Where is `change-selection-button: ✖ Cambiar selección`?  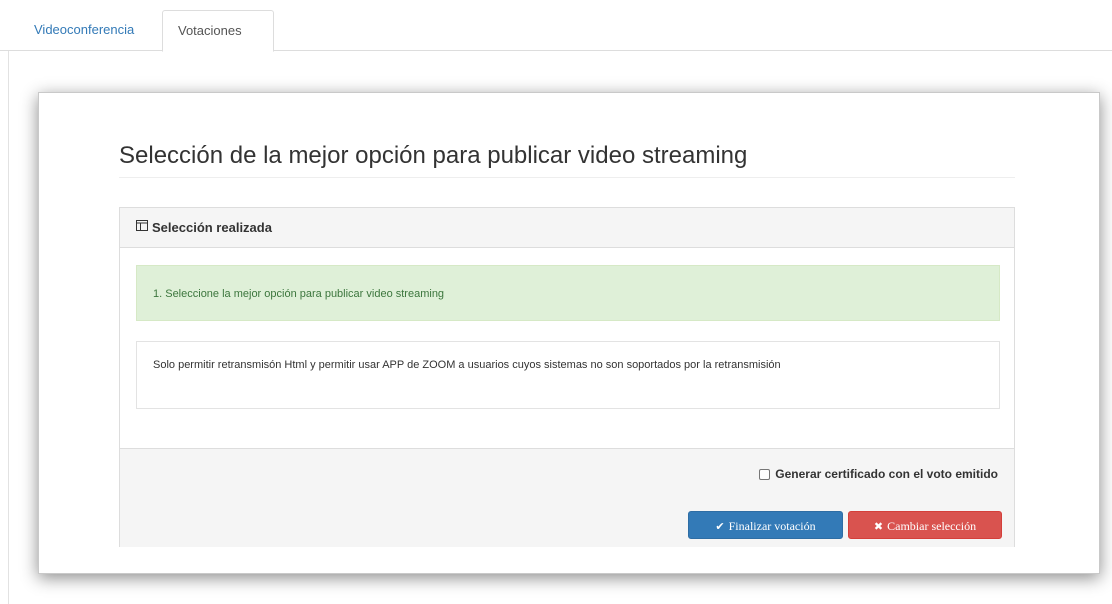 change-selection-button: ✖ Cambiar selección is located at coordinates (925, 525).